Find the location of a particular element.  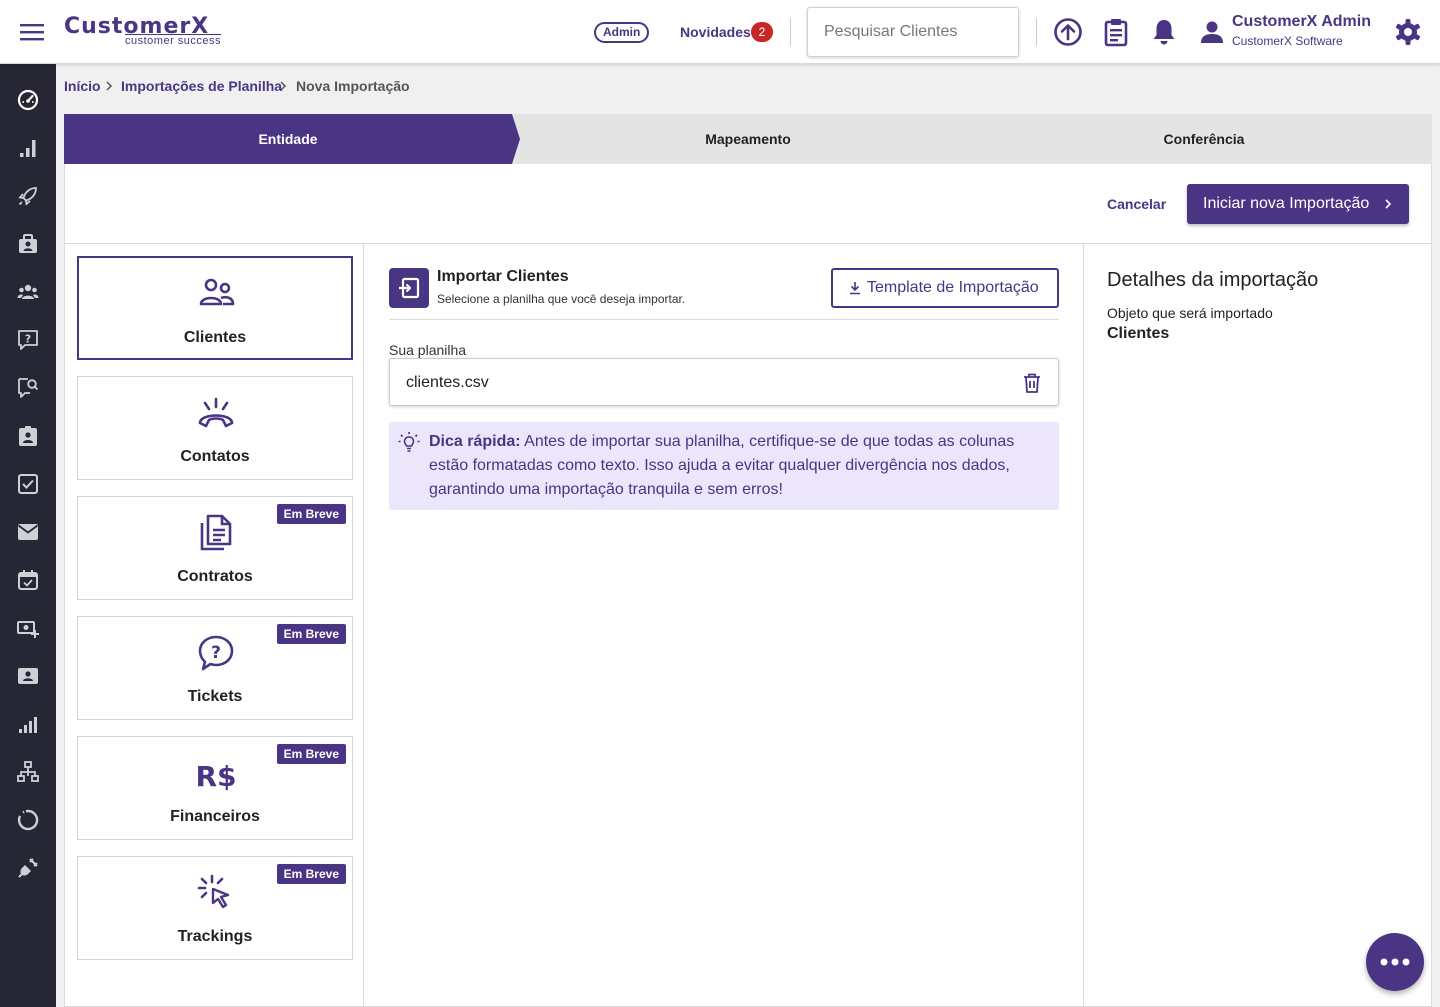

chat-fab-button is located at coordinates (1395, 962).